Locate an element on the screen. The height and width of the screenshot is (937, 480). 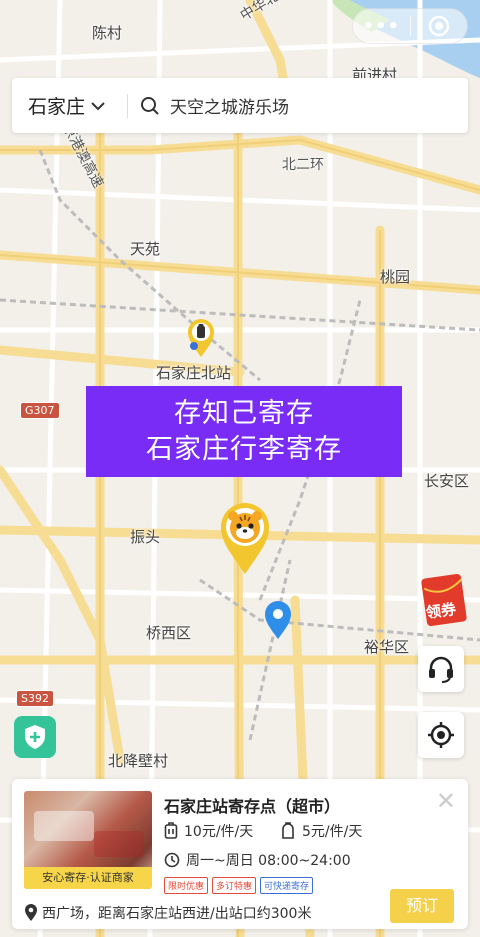
certified-merchant-badge: 安心寄存·认证商家 is located at coordinates (88, 878).